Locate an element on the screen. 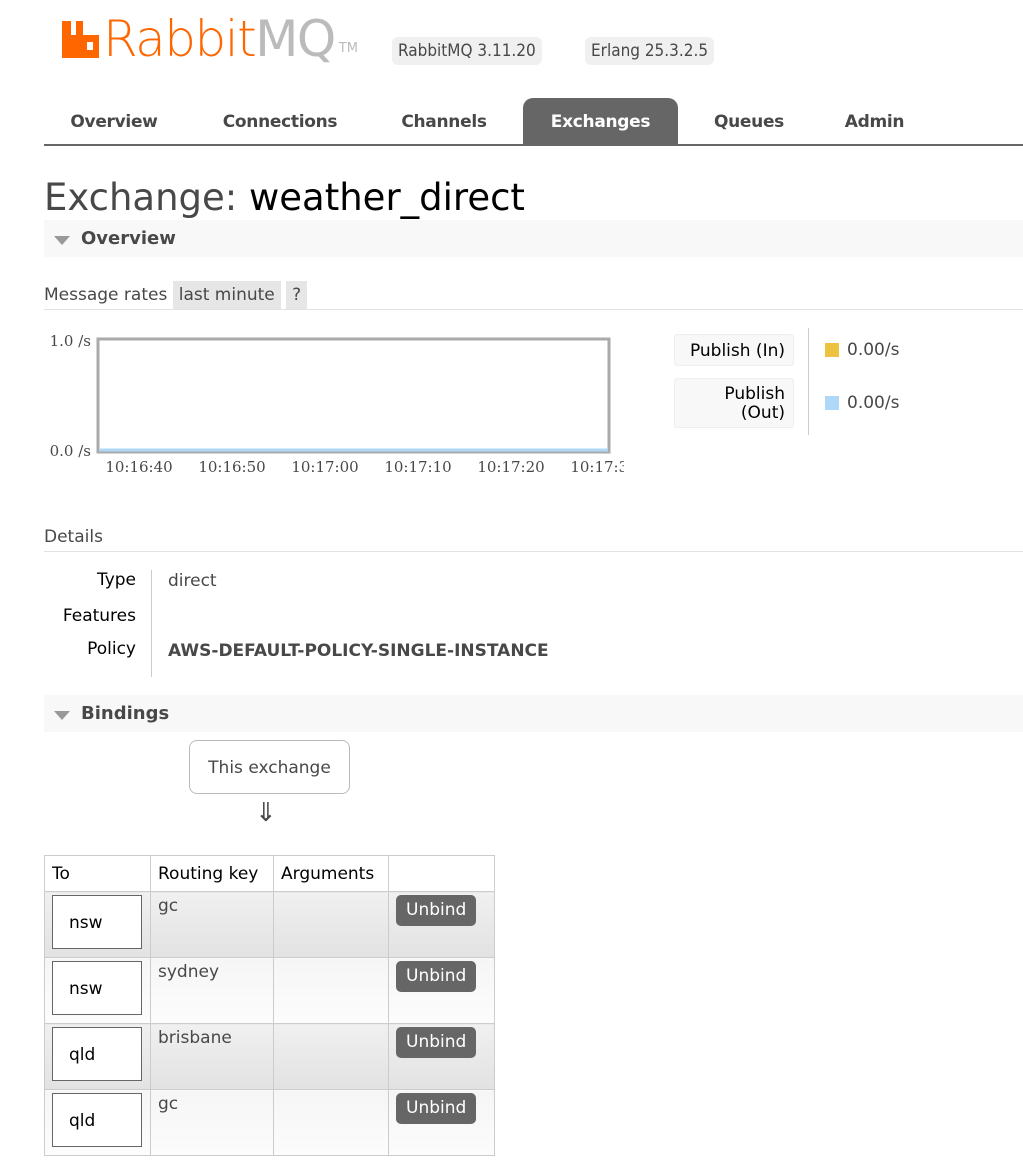 This screenshot has width=1023, height=1172. routing-key-cell: brisbane is located at coordinates (212, 1056).